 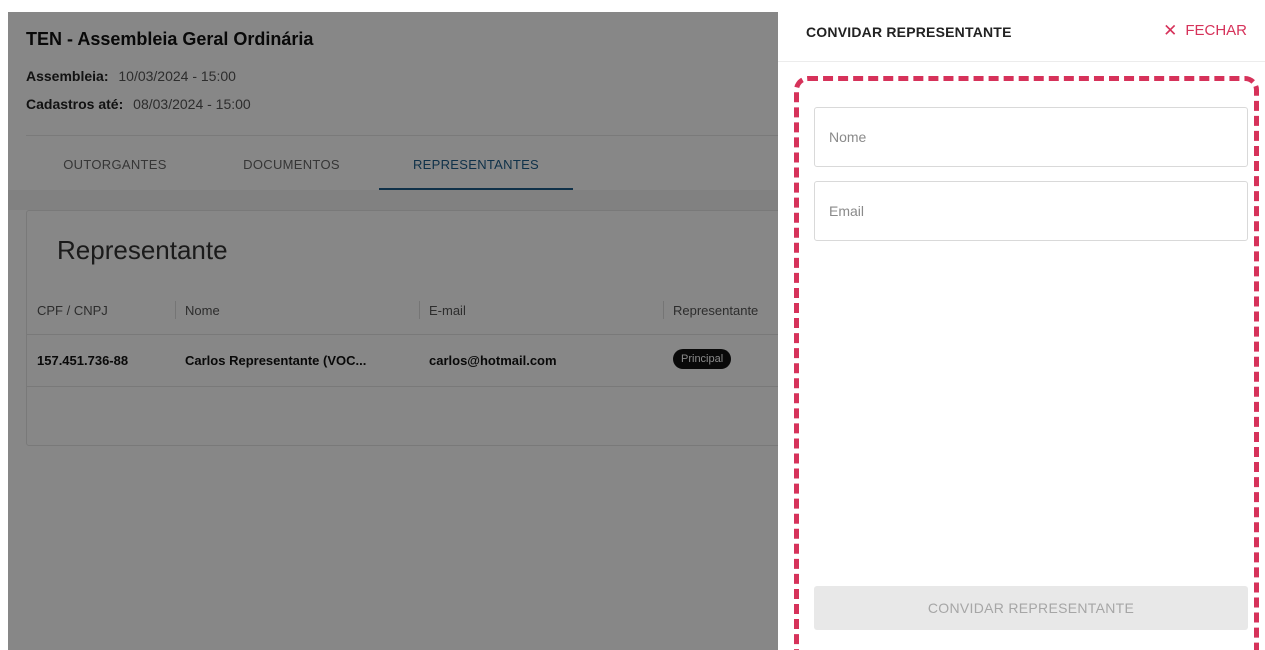 I want to click on close-label: FECHAR, so click(x=1216, y=30).